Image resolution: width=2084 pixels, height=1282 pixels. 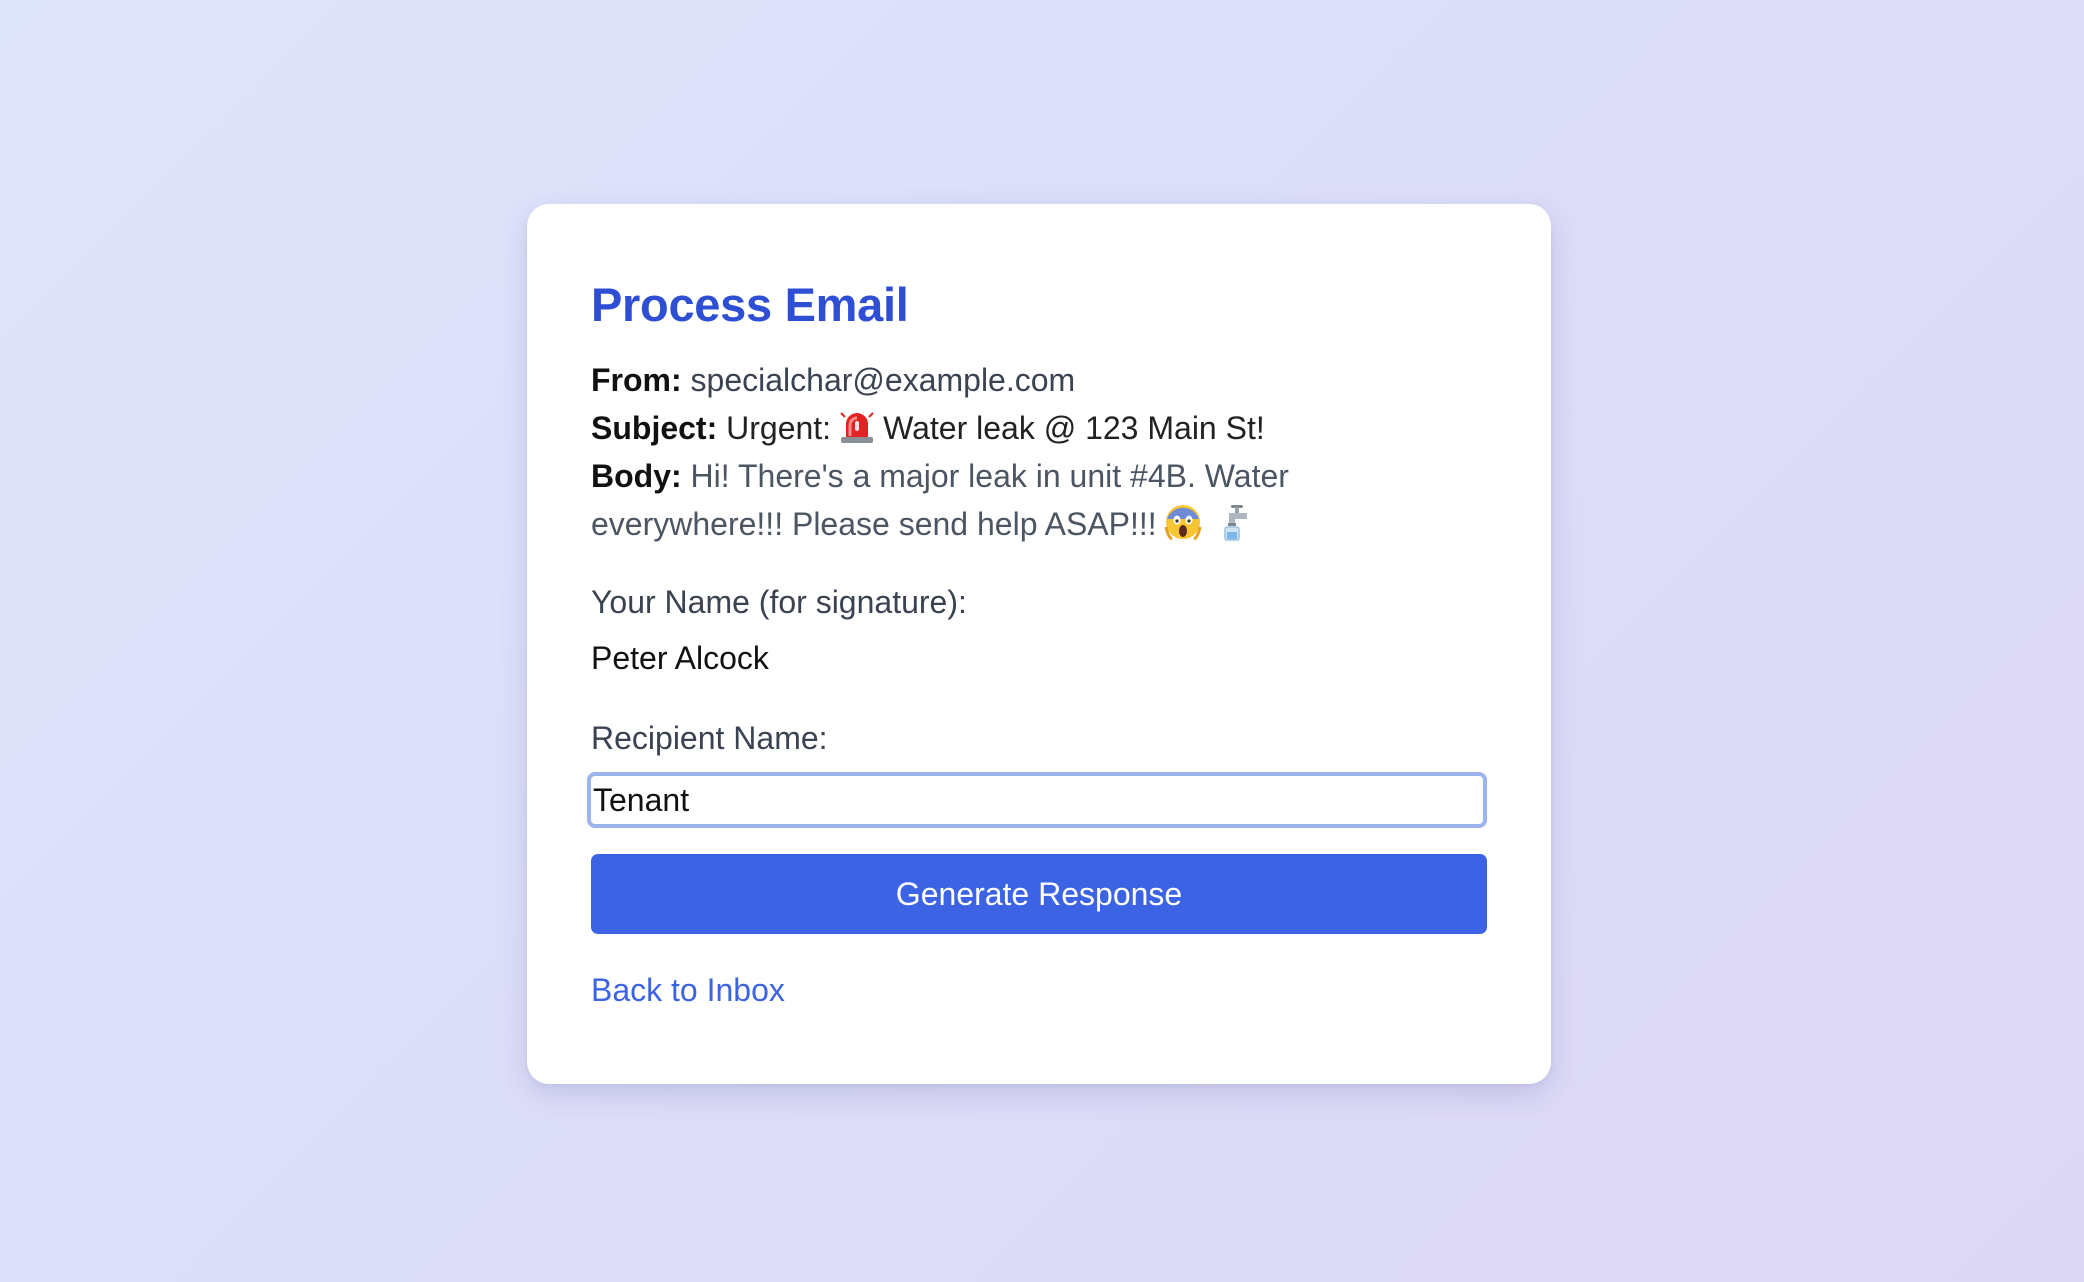 I want to click on subject-text: Water leak @ 123 Main St!, so click(x=1074, y=428).